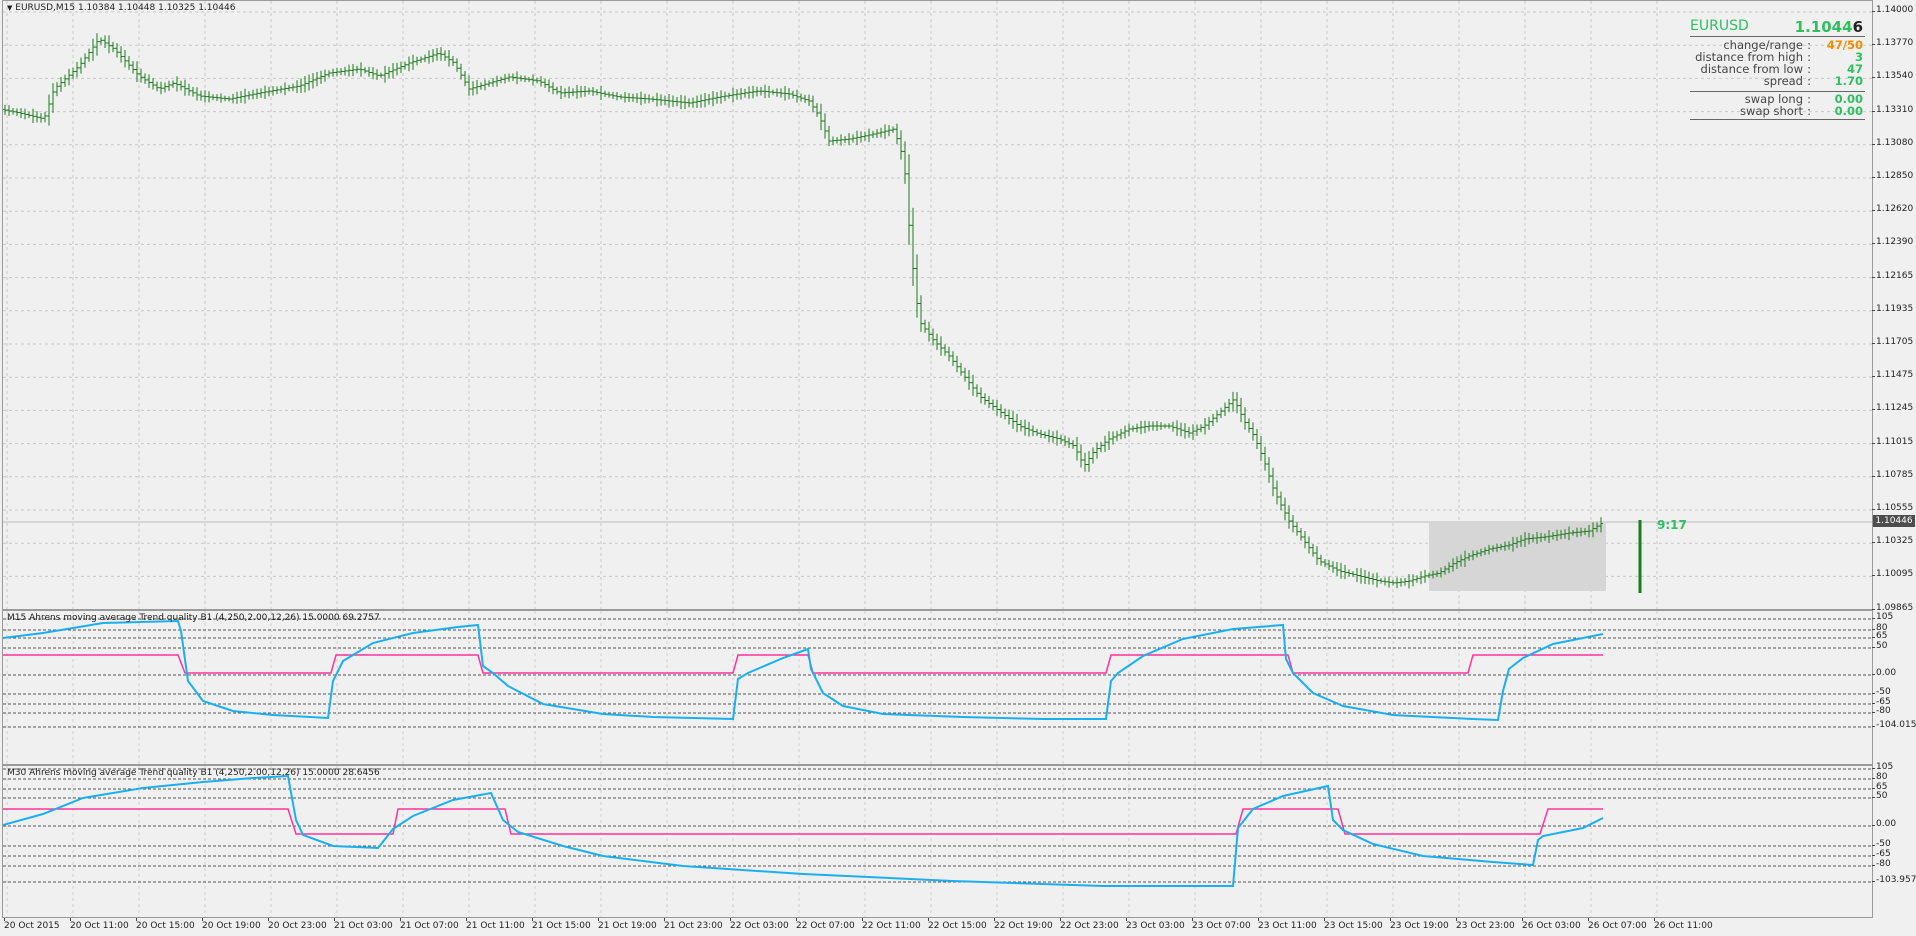 This screenshot has height=936, width=1916. Describe the element at coordinates (1801, 111) in the screenshot. I see `swap-row: swap short:0.00` at that location.